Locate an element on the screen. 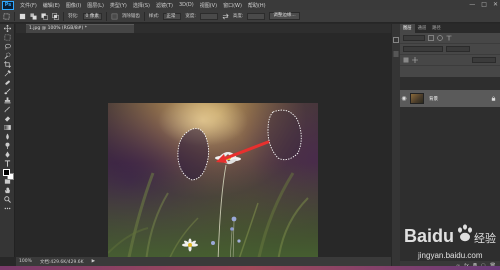 The width and height of the screenshot is (500, 270). lock-icon is located at coordinates (493, 98).